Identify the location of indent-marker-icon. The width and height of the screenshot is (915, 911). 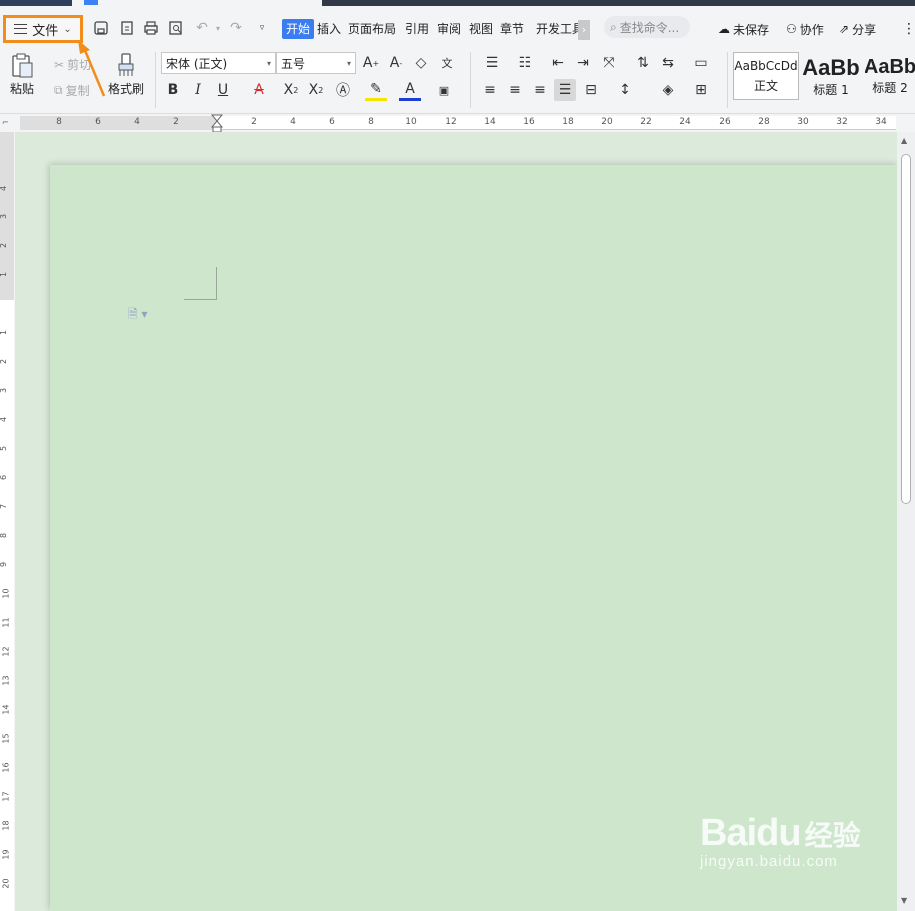
(217, 124).